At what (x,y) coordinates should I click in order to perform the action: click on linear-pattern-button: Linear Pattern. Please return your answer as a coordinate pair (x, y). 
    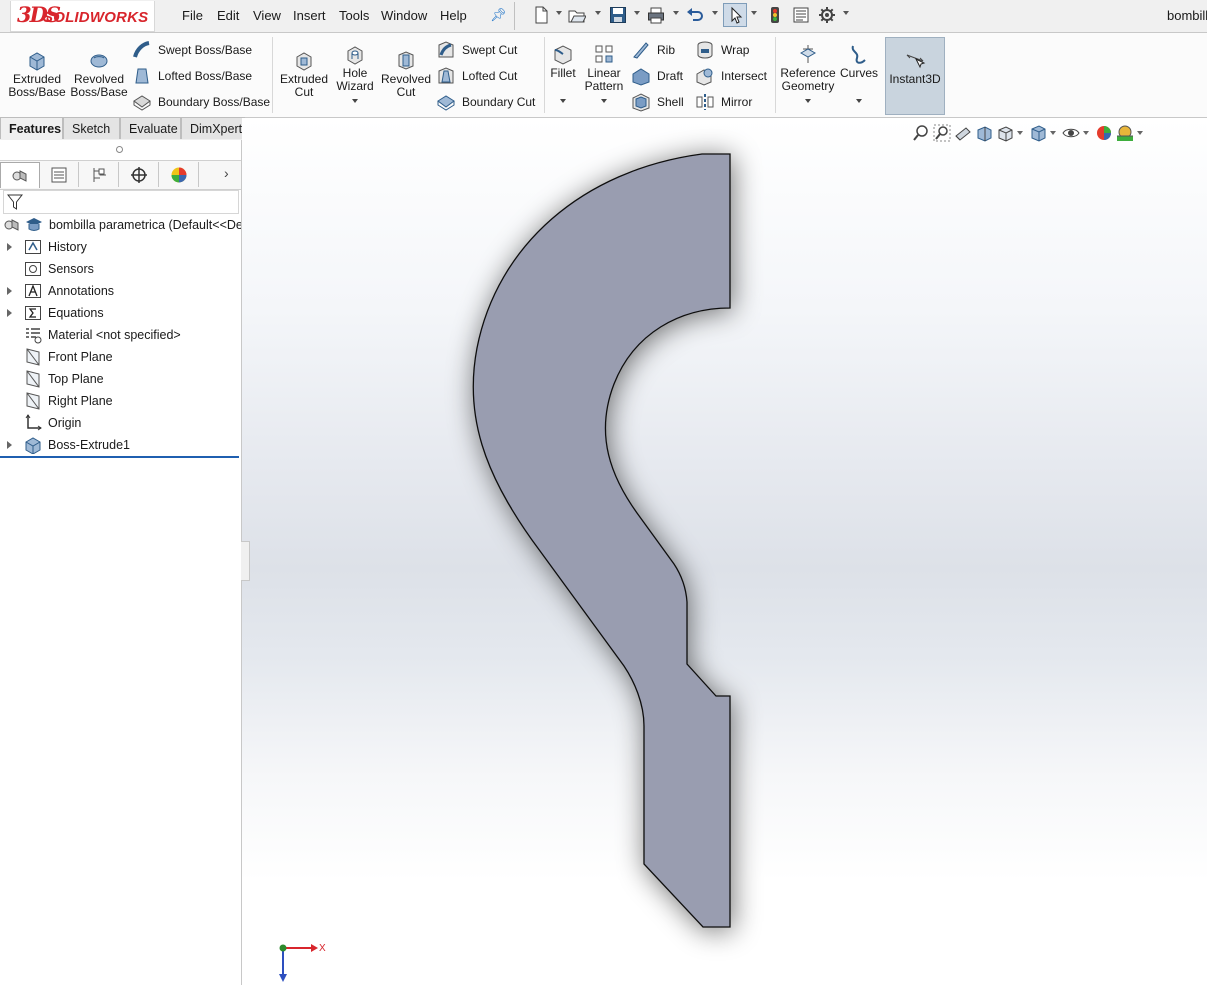
    Looking at the image, I should click on (604, 73).